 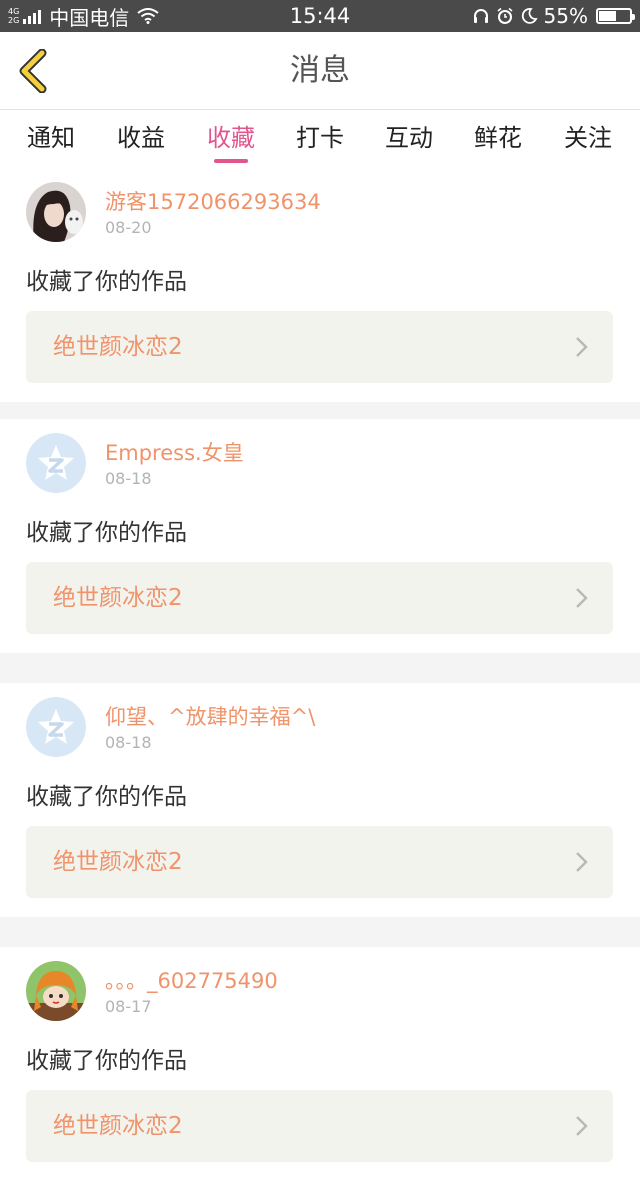 What do you see at coordinates (320, 16) in the screenshot?
I see `status-bar: 4G 2G 中国电信 15:44 55%` at bounding box center [320, 16].